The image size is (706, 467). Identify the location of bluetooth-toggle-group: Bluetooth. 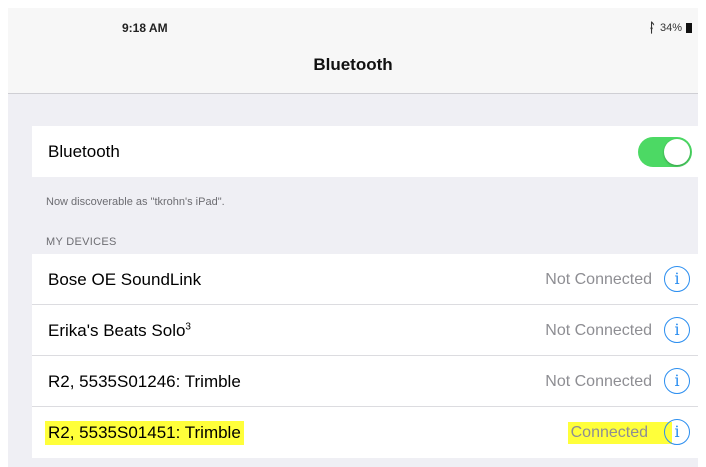
(365, 151).